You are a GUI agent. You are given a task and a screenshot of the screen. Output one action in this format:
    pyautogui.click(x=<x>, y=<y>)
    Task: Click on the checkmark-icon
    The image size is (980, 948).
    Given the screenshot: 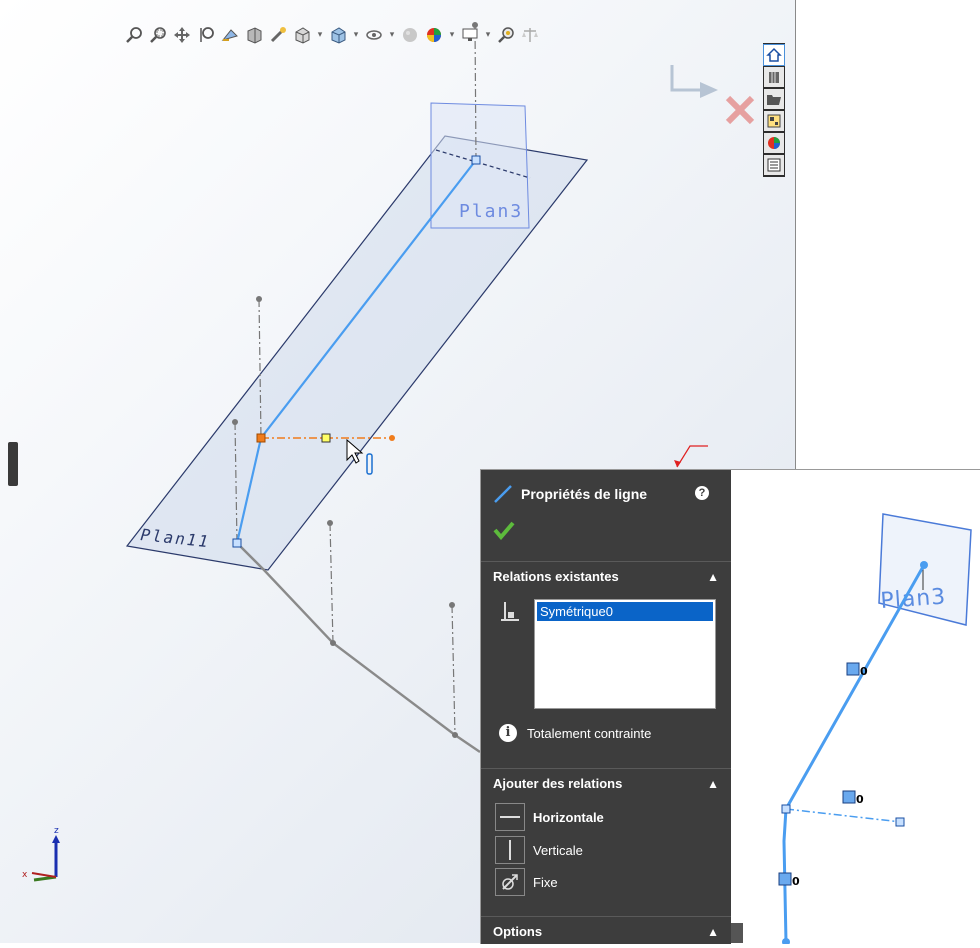 What is the action you would take?
    pyautogui.click(x=504, y=531)
    